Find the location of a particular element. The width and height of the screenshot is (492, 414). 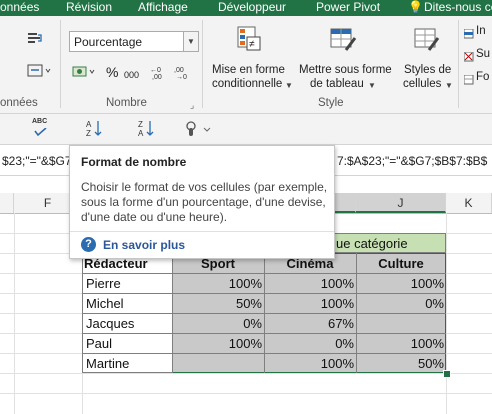

format-as-table-icon is located at coordinates (344, 39).